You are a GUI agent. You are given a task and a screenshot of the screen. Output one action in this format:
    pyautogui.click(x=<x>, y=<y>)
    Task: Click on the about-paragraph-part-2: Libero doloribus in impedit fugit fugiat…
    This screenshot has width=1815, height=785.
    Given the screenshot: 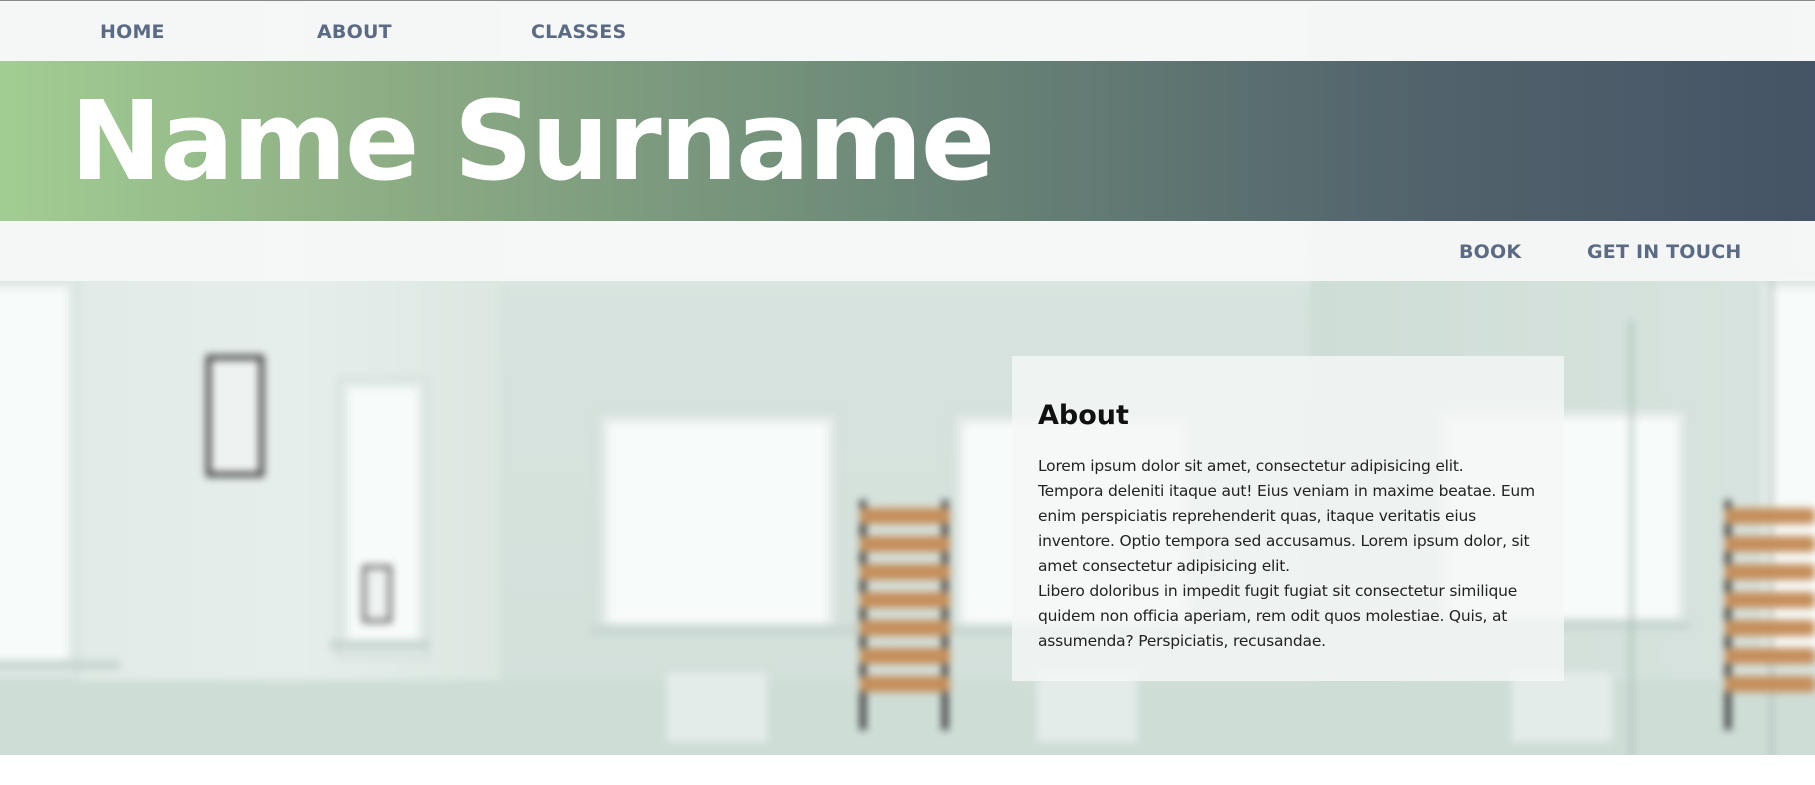 What is the action you would take?
    pyautogui.click(x=1278, y=616)
    